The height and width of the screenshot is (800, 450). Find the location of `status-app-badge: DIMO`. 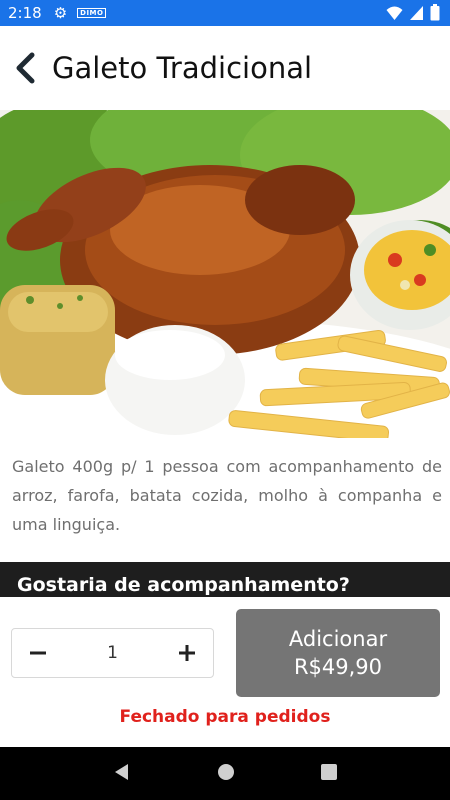

status-app-badge: DIMO is located at coordinates (92, 13).